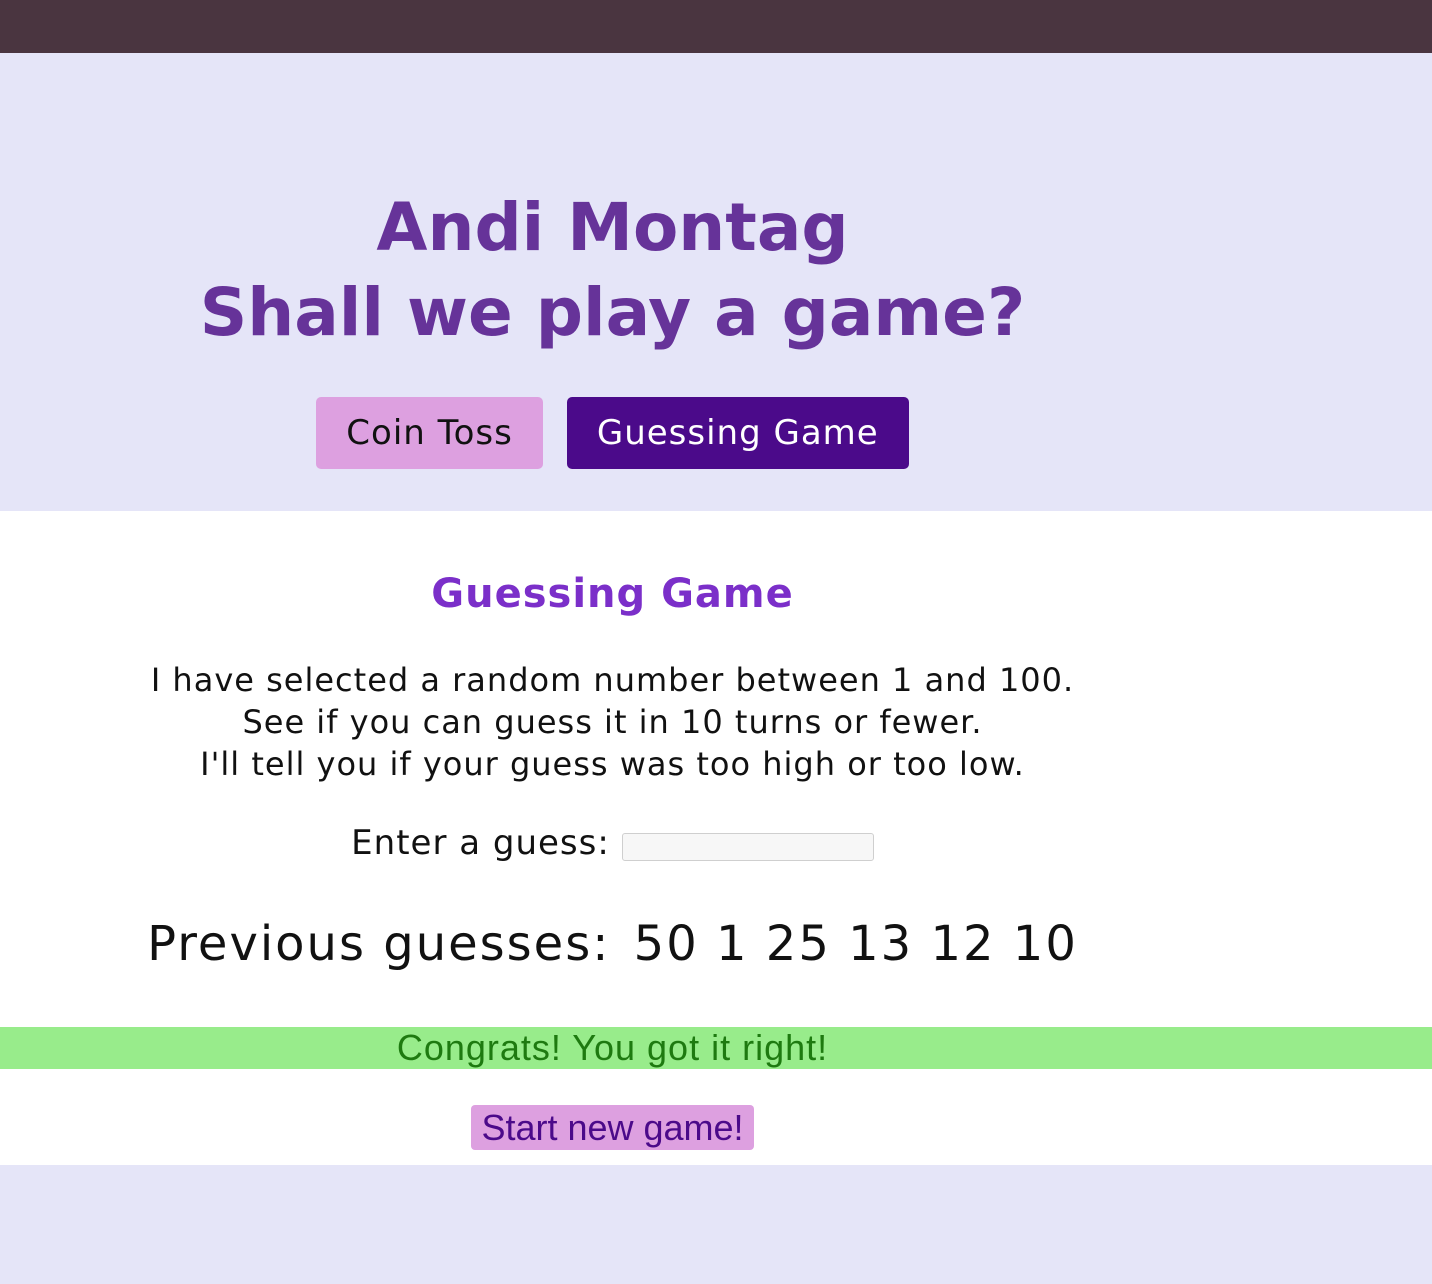  Describe the element at coordinates (855, 944) in the screenshot. I see `previous-guesses-values: 50 1 25 13 12 10` at that location.